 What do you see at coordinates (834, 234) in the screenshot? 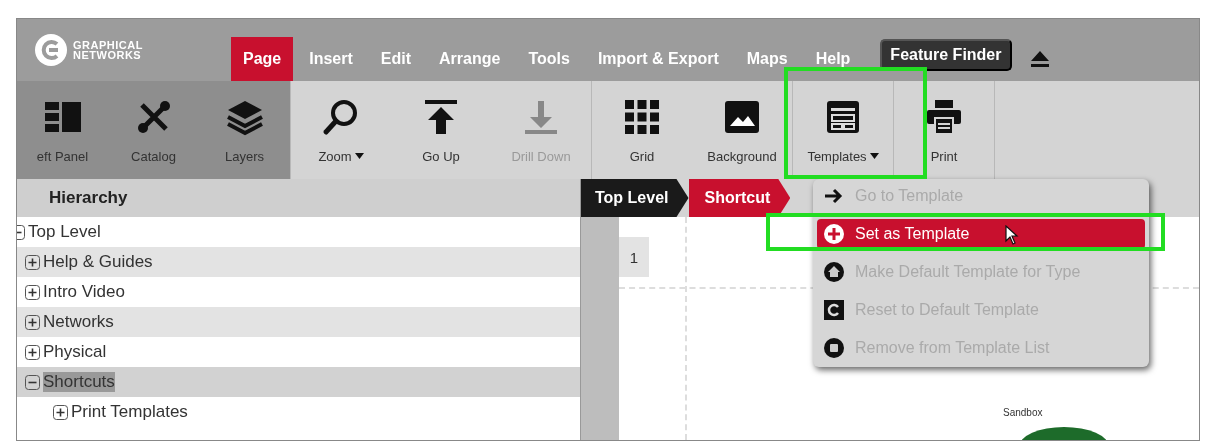
I see `plus-circle-icon` at bounding box center [834, 234].